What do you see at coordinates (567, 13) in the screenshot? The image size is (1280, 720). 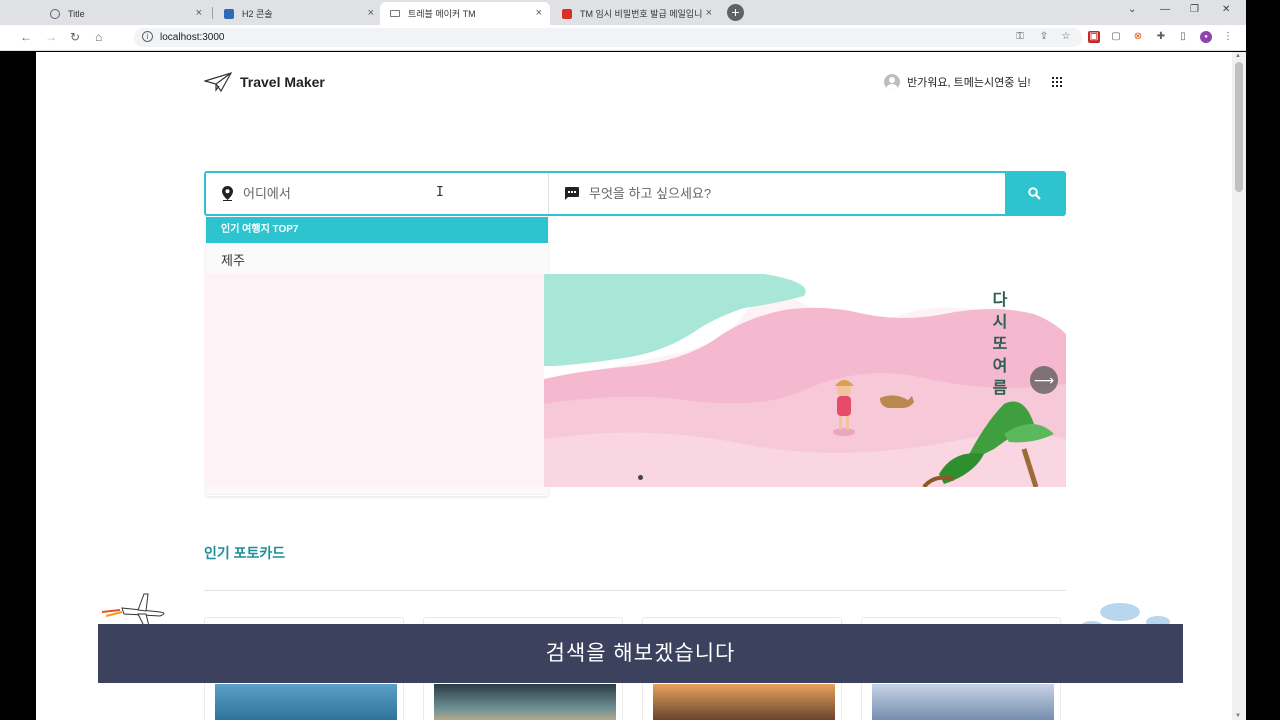 I see `gmail-icon` at bounding box center [567, 13].